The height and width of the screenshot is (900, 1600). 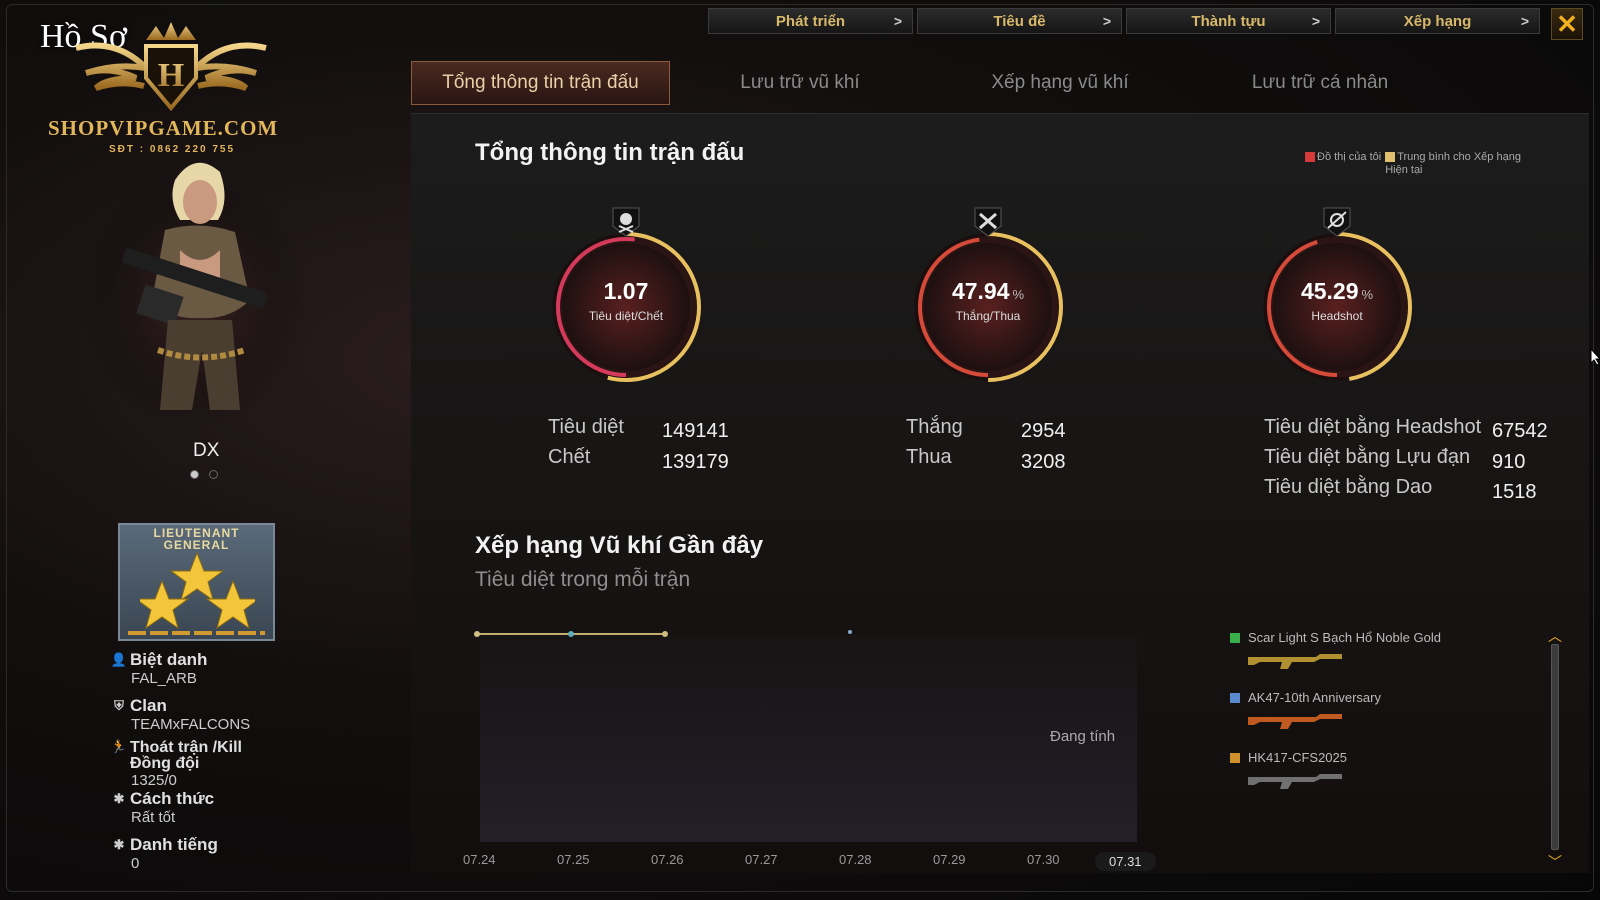 What do you see at coordinates (154, 780) in the screenshot?
I see `quit-value: 1325/0` at bounding box center [154, 780].